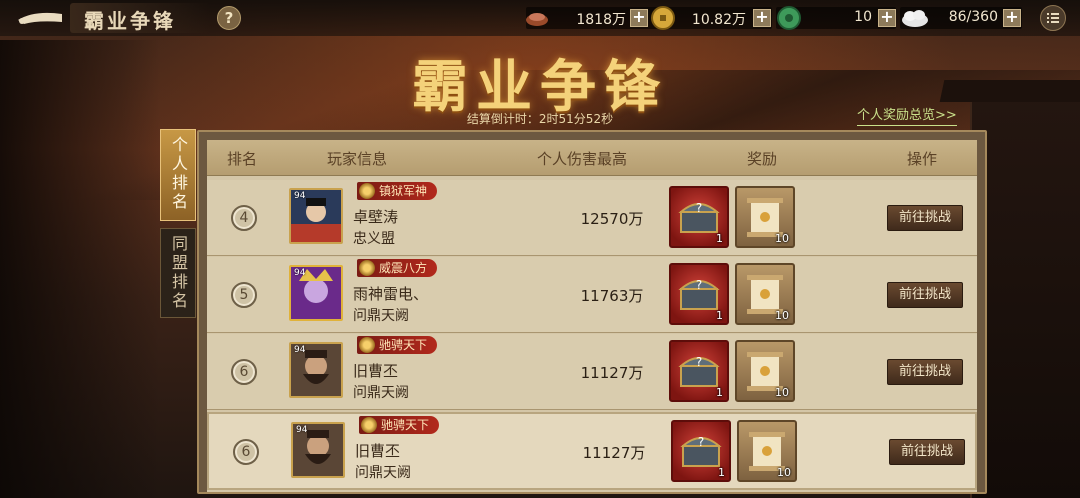 The height and width of the screenshot is (498, 1080). What do you see at coordinates (229, 18) in the screenshot?
I see `help-button: ?` at bounding box center [229, 18].